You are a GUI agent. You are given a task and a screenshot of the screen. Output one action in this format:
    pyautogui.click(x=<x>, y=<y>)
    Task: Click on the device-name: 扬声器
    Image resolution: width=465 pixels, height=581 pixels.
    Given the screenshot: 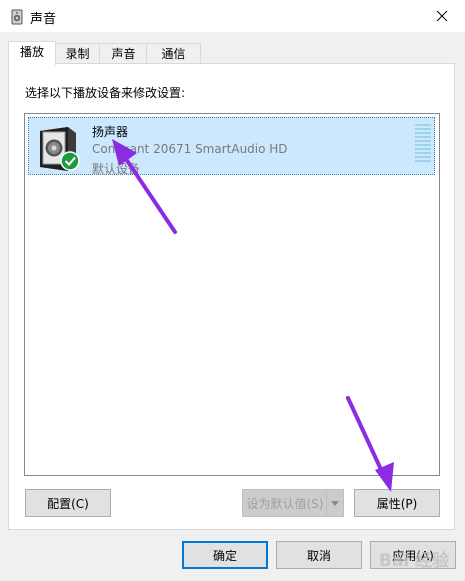 What is the action you would take?
    pyautogui.click(x=110, y=132)
    